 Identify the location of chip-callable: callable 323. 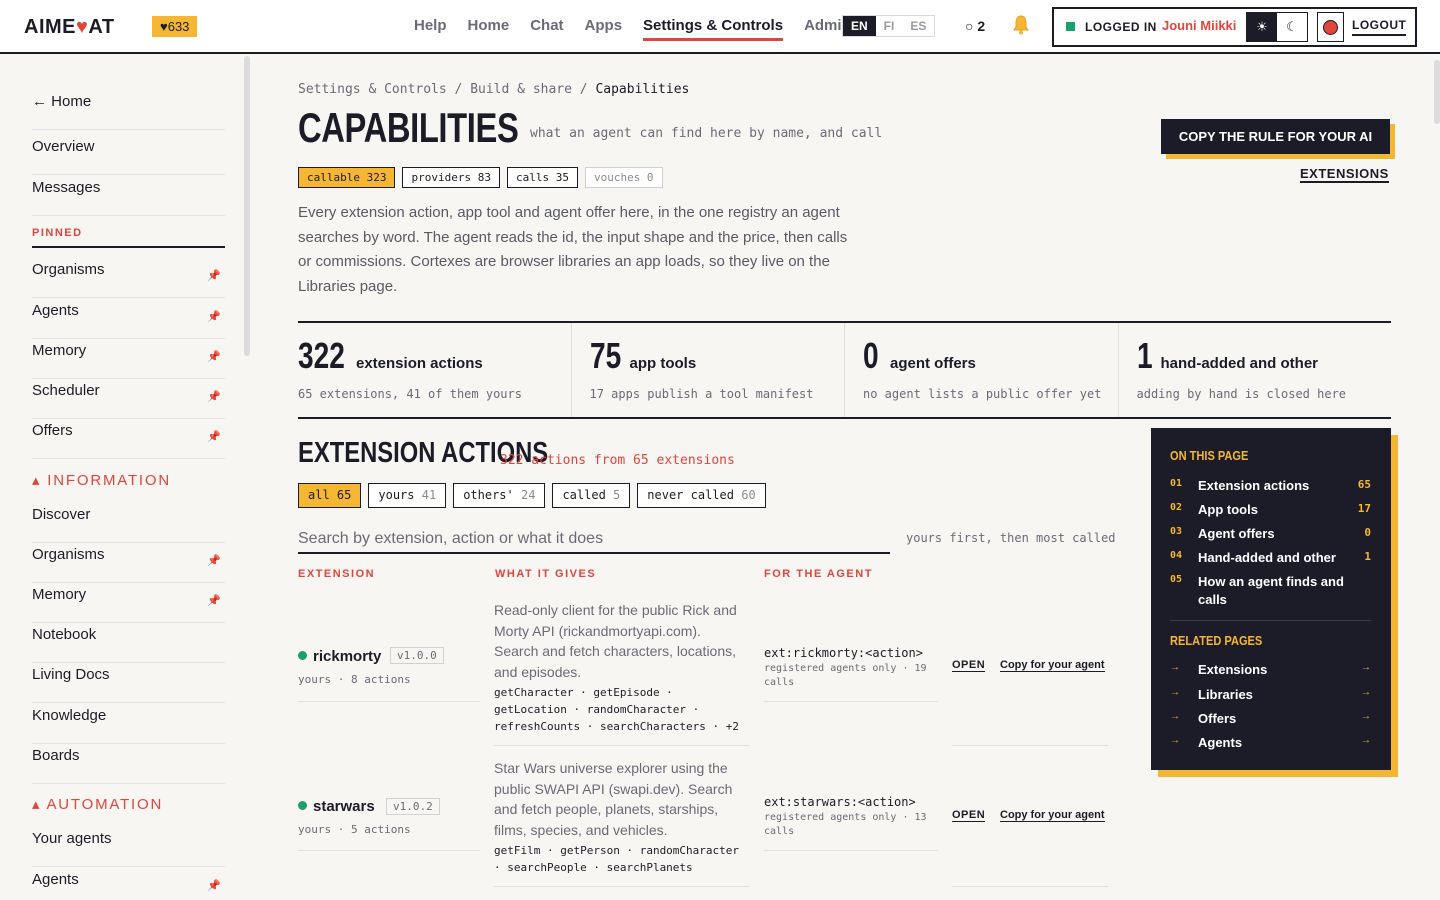
(347, 177).